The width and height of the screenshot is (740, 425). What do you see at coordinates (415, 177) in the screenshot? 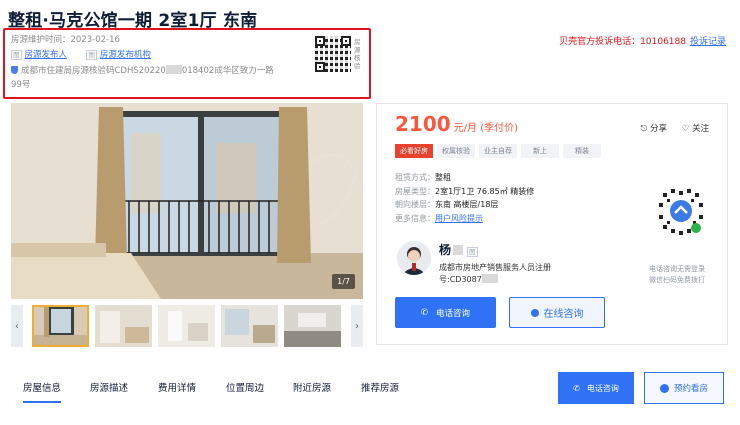
I see `attr-label: 租赁方式：` at bounding box center [415, 177].